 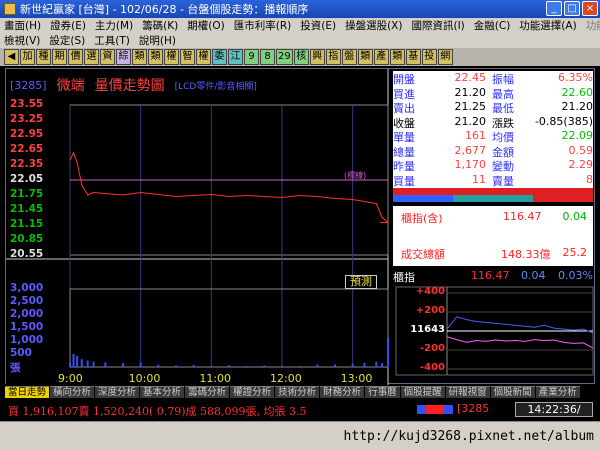 I want to click on tab-item: 行事曆, so click(x=382, y=392).